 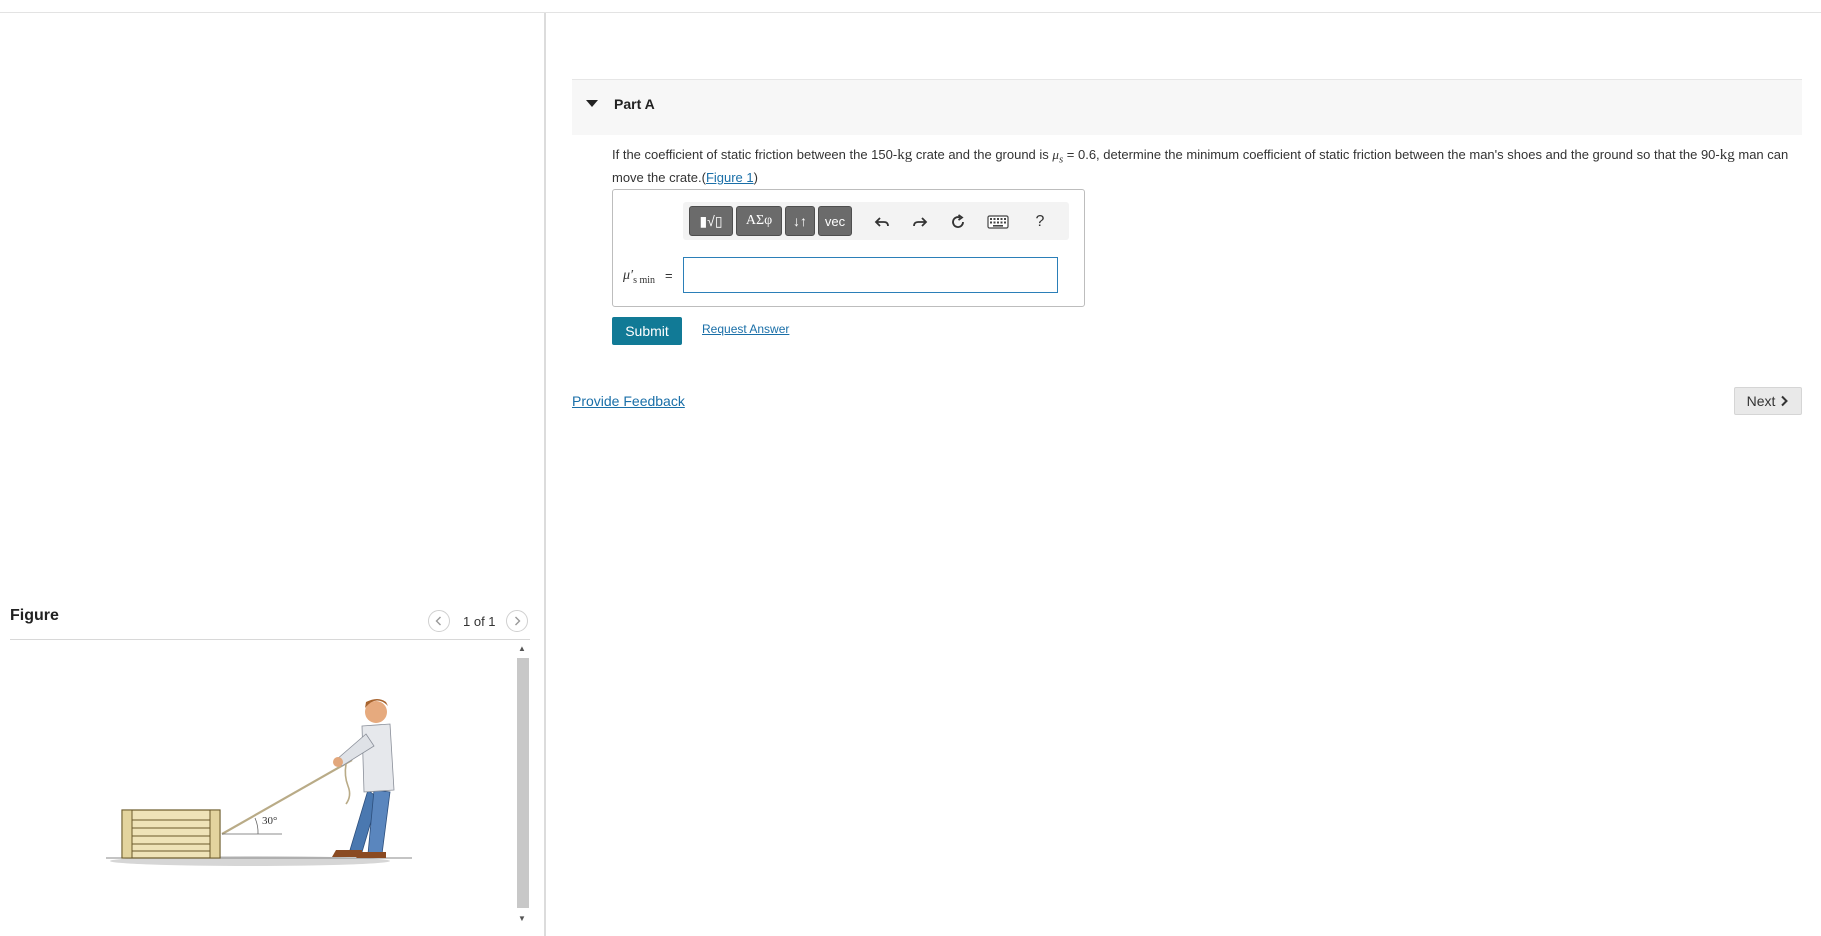 What do you see at coordinates (522, 918) in the screenshot?
I see `scroll-down-arrow-icon: ▼` at bounding box center [522, 918].